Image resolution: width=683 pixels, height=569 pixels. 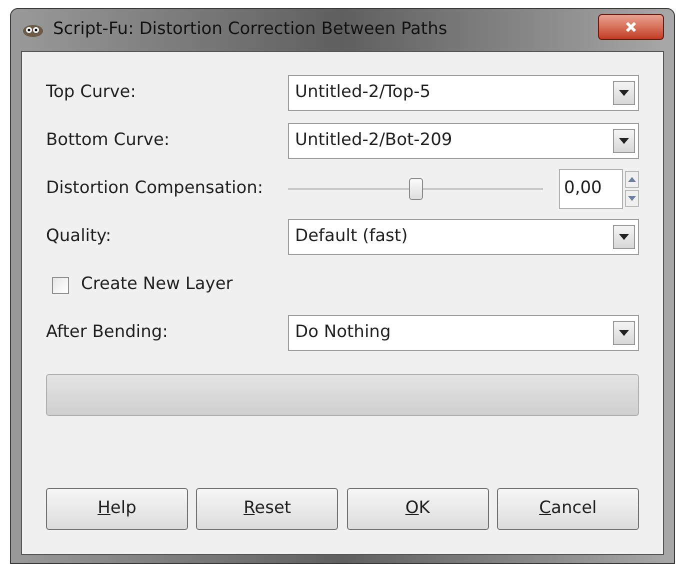 I want to click on field-label: Quality:, so click(x=79, y=236).